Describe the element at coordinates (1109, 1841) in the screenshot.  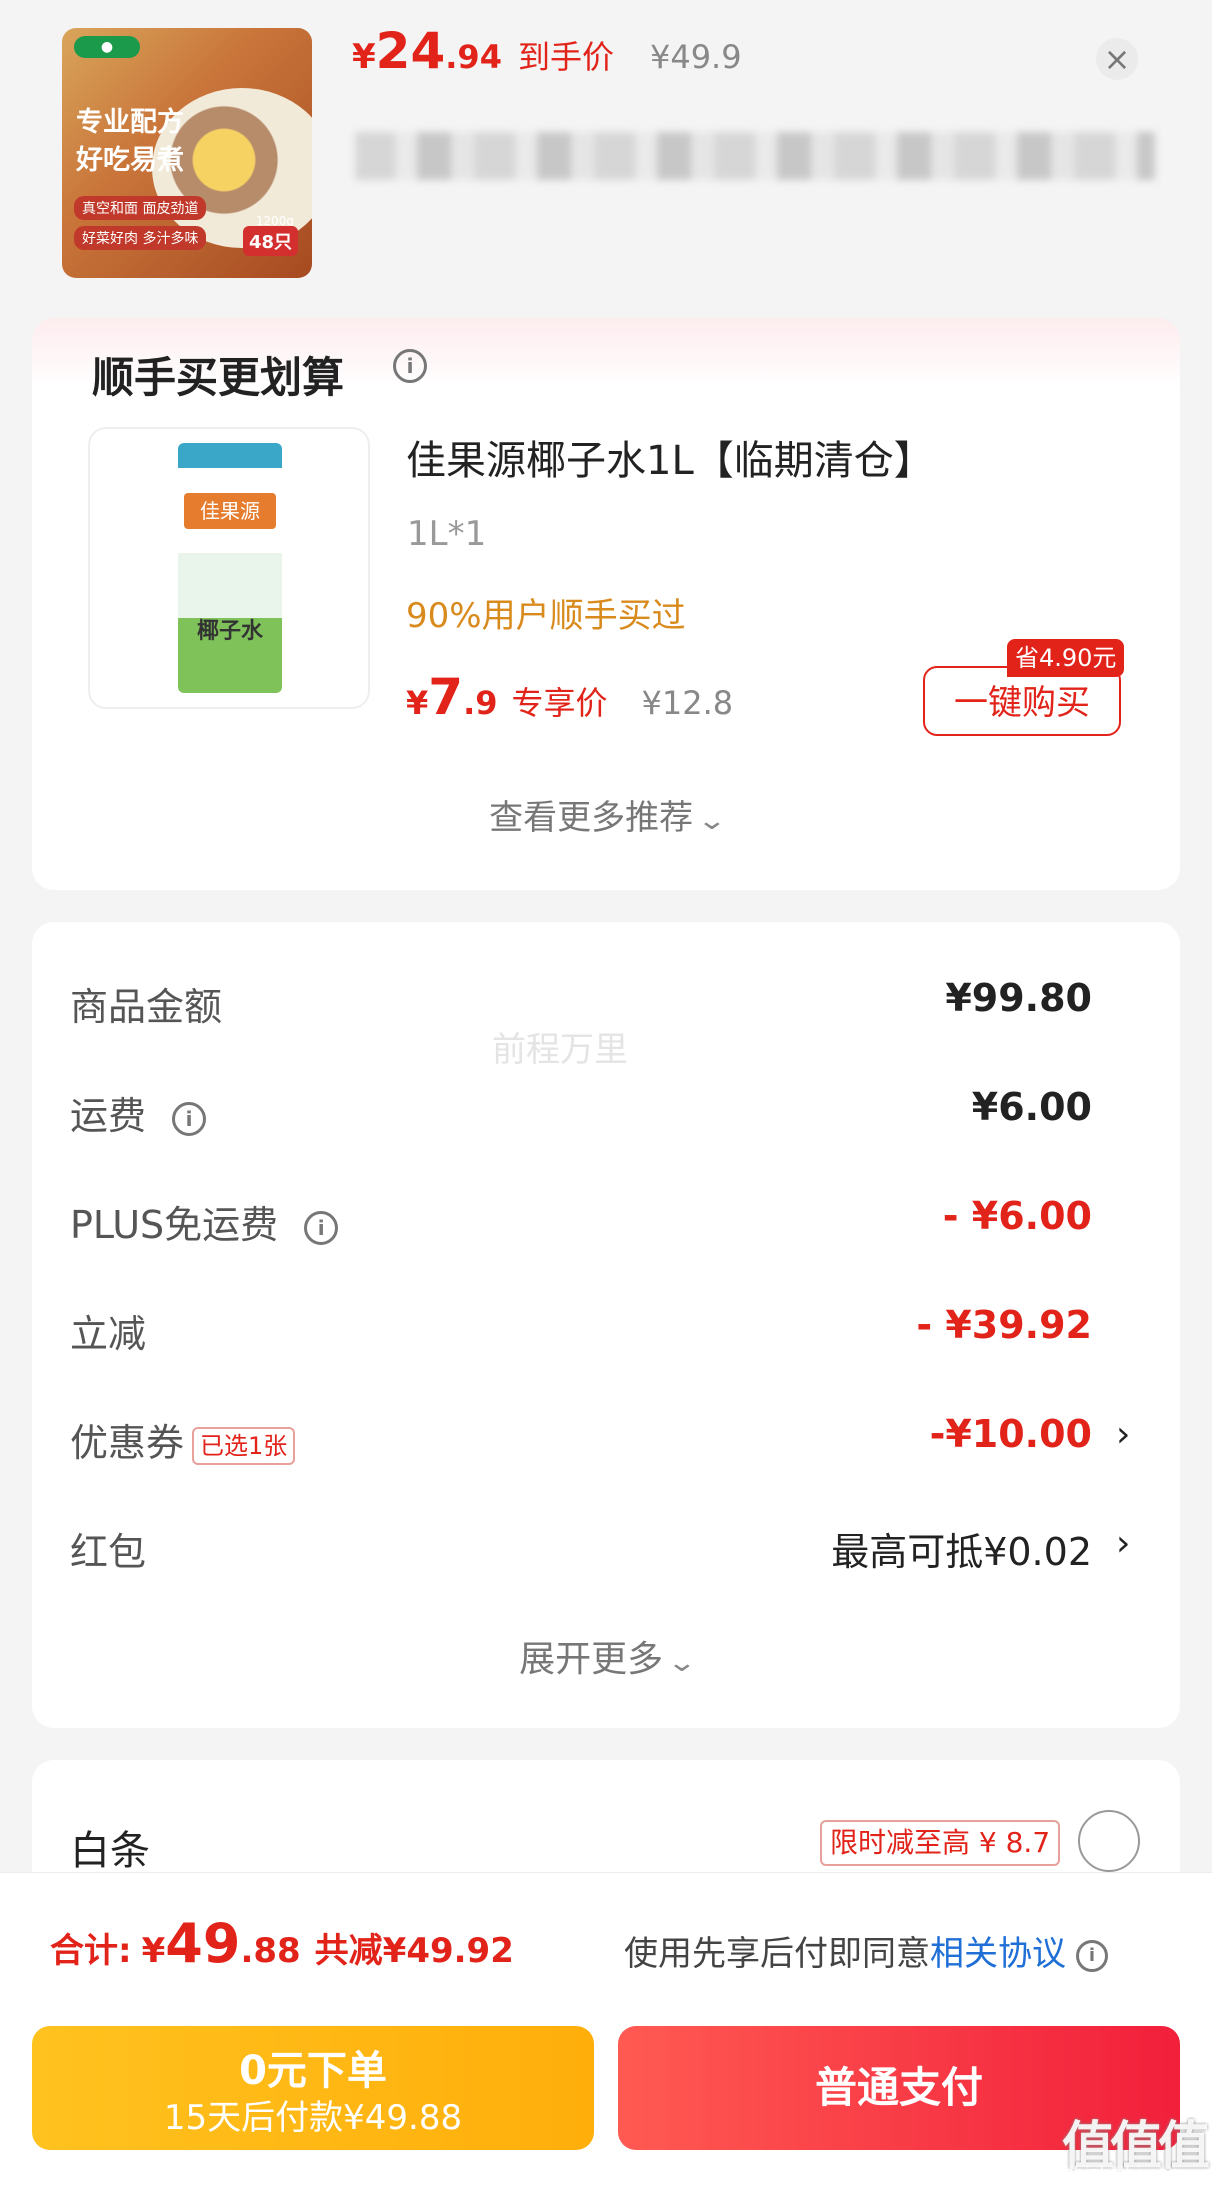
I see `baitiao-radio` at that location.